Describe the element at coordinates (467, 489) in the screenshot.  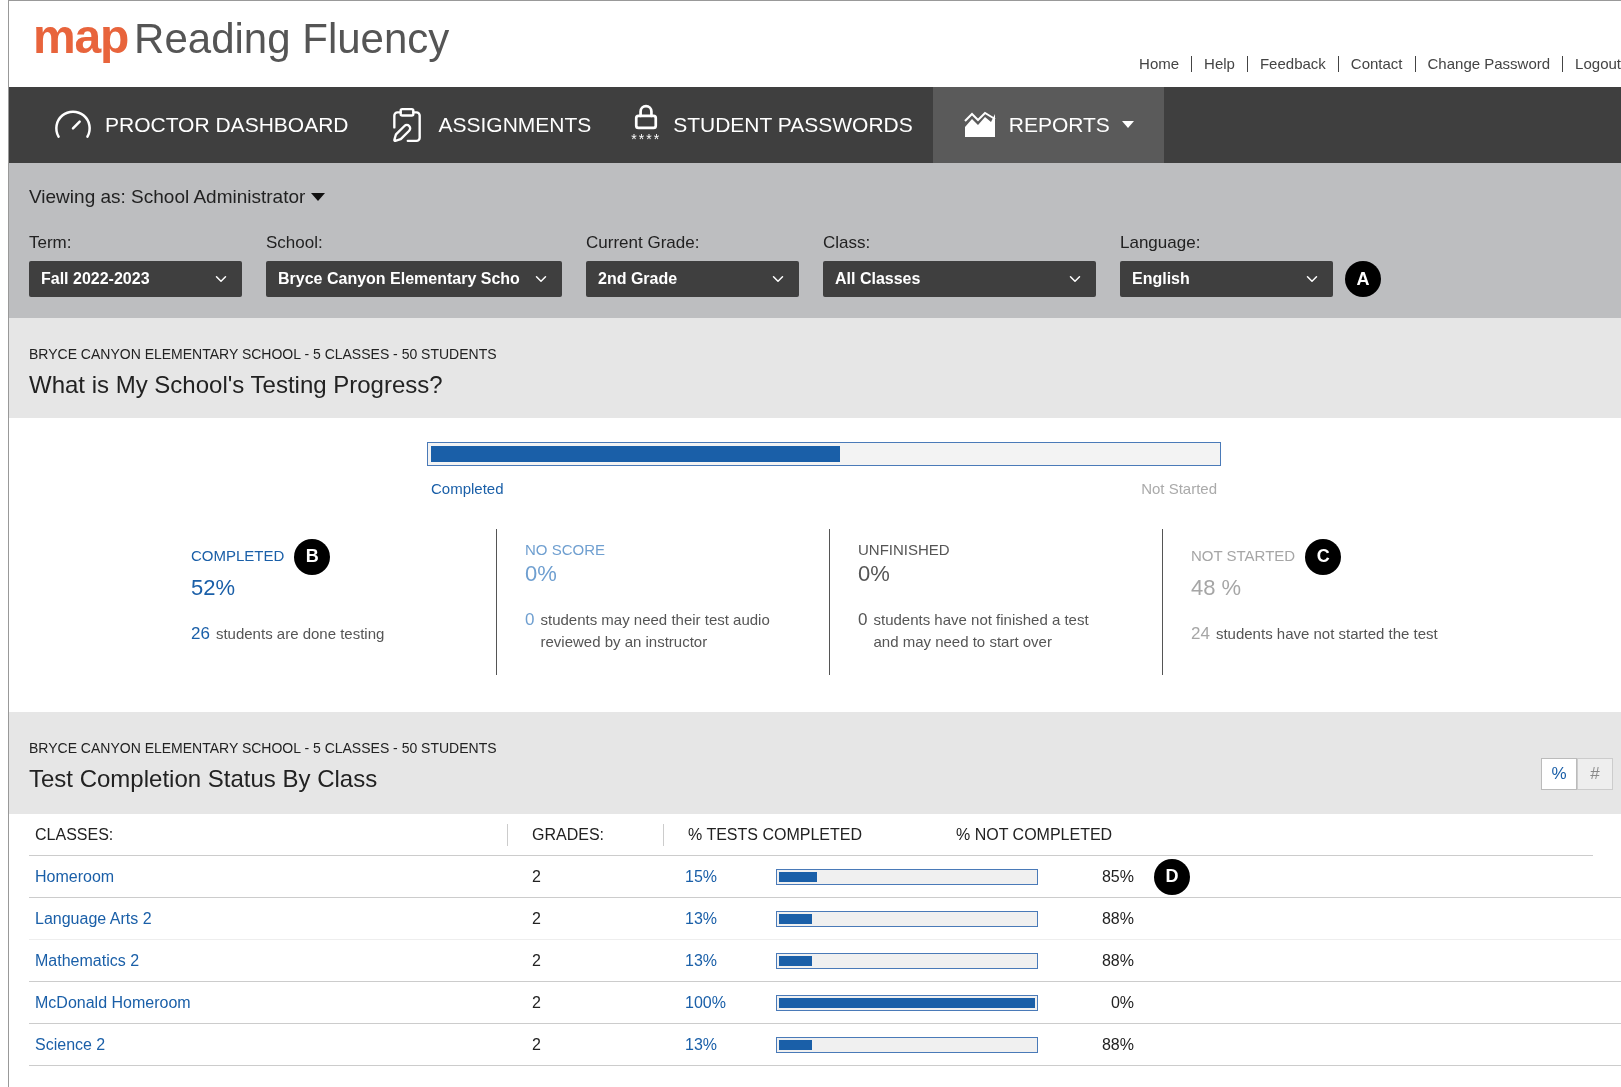
I see `bar-label: Completed` at that location.